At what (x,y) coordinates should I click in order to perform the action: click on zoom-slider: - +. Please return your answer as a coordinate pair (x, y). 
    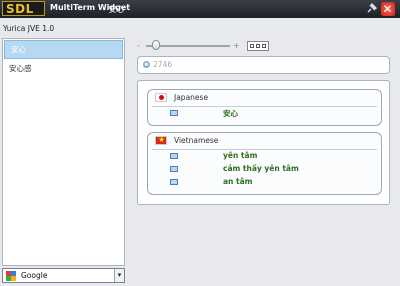
    Looking at the image, I should click on (189, 46).